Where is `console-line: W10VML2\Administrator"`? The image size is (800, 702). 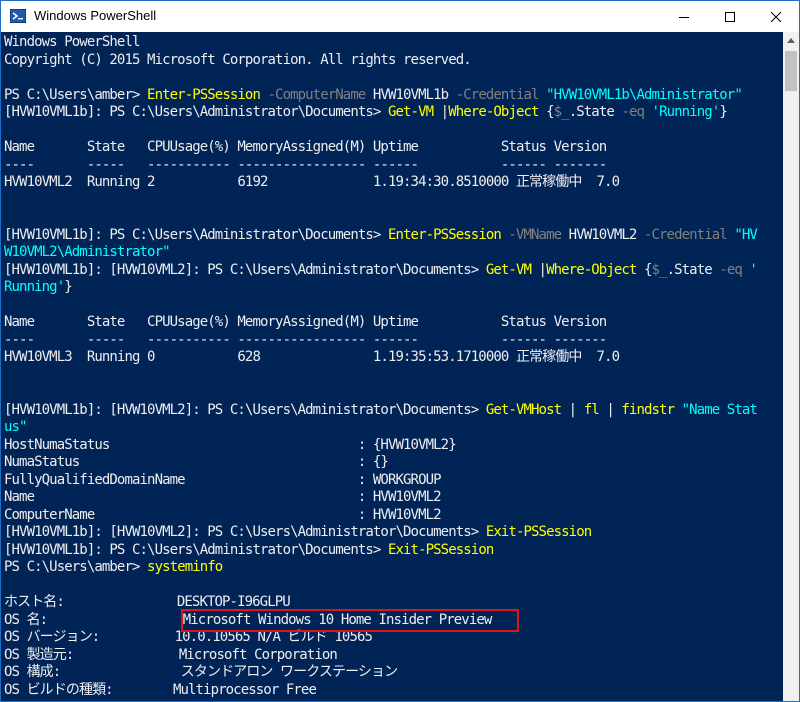
console-line: W10VML2\Administrator" is located at coordinates (380, 253).